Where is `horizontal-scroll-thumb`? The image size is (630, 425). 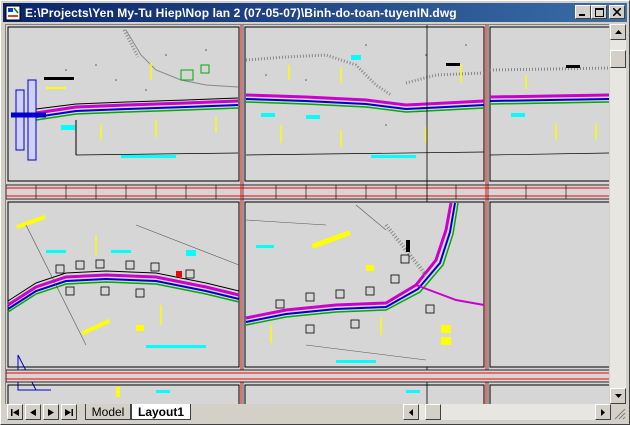
horizontal-scroll-thumb is located at coordinates (433, 412).